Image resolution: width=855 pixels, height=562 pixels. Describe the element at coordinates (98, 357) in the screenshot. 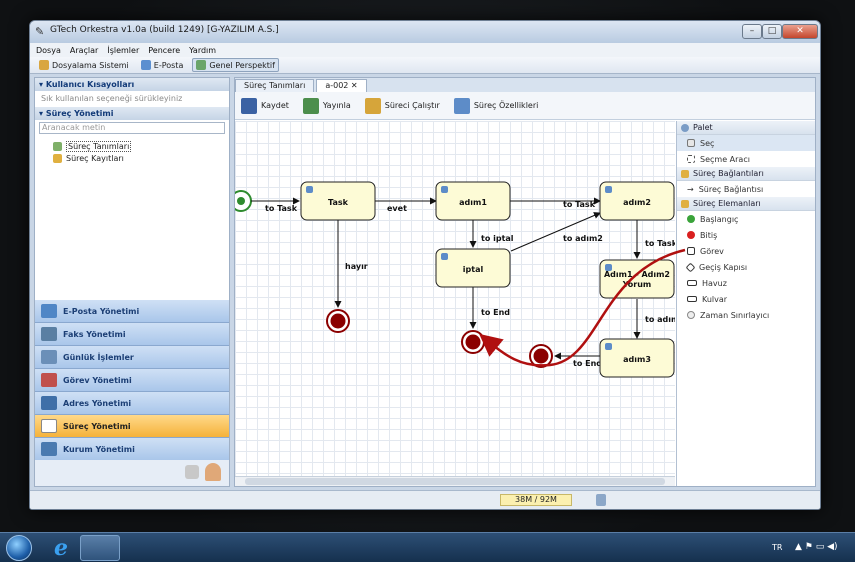

I see `nav-label: Günlük İşlemler` at that location.